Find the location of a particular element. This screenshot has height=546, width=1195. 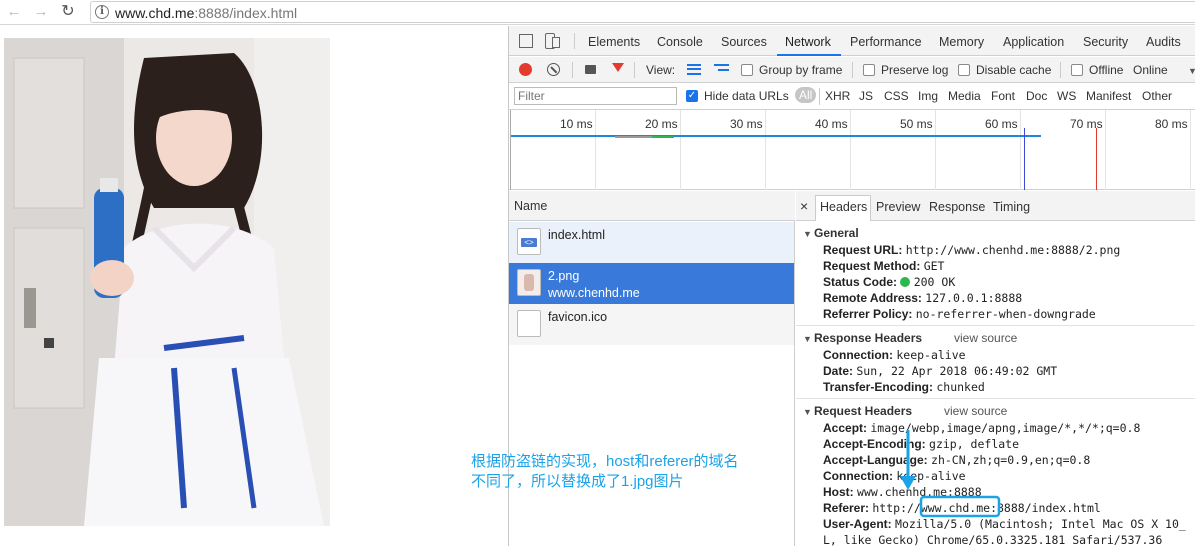

type-filter-media: Media is located at coordinates (964, 96).